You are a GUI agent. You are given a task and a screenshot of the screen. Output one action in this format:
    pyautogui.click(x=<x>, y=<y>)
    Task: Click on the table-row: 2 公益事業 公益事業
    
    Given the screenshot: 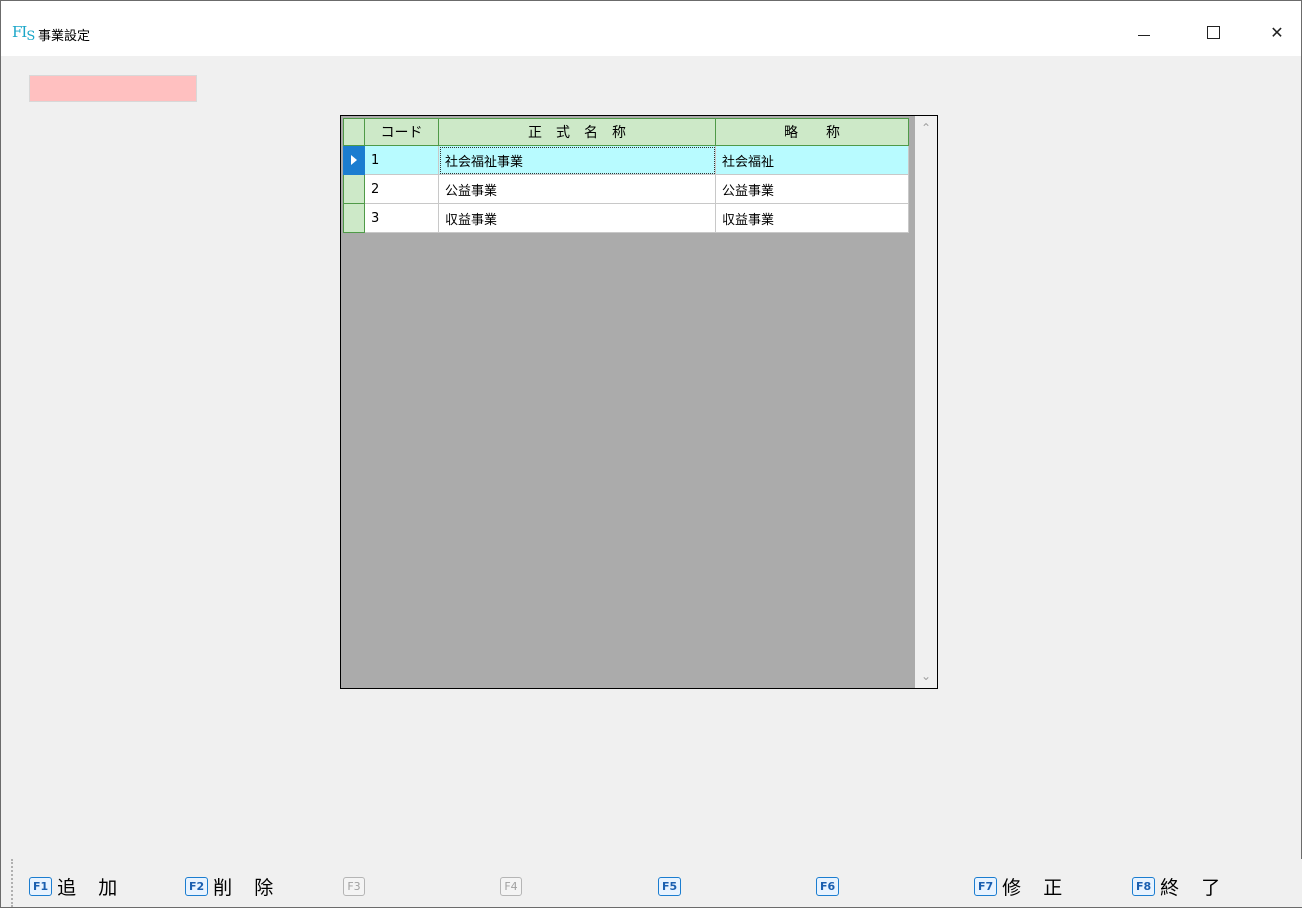 What is the action you would take?
    pyautogui.click(x=627, y=189)
    